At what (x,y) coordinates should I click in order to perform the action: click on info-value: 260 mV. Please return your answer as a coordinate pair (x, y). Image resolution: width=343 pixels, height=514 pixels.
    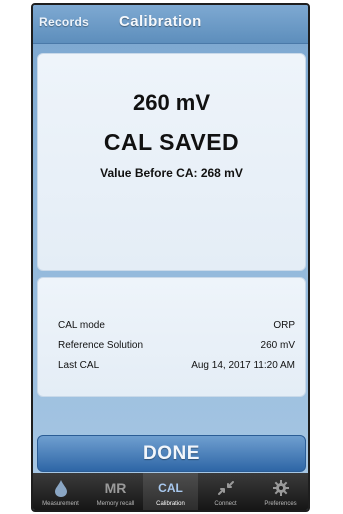
    Looking at the image, I should click on (277, 345).